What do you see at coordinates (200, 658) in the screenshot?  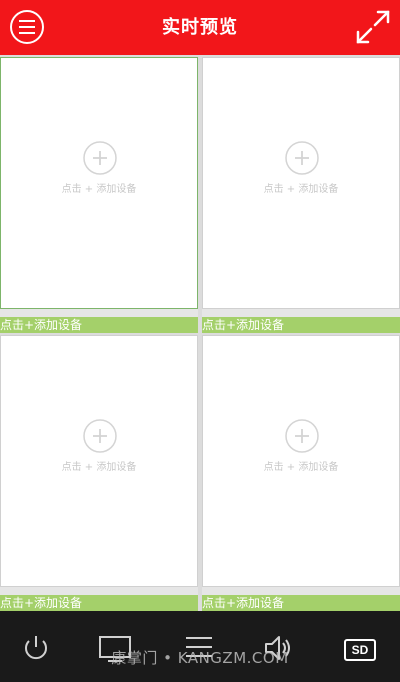 I see `watermark-text: 康掌门 • KANGZM.COM` at bounding box center [200, 658].